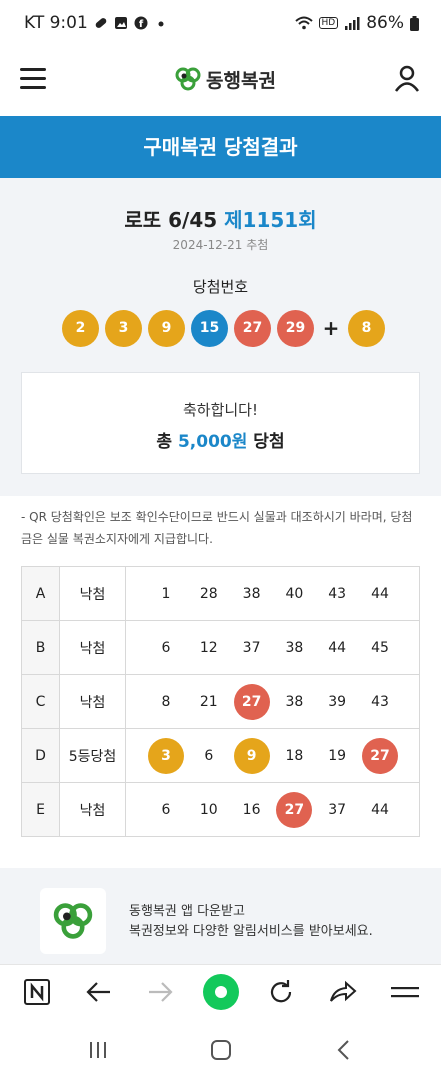  What do you see at coordinates (294, 593) in the screenshot?
I see `ticket-number: 40` at bounding box center [294, 593].